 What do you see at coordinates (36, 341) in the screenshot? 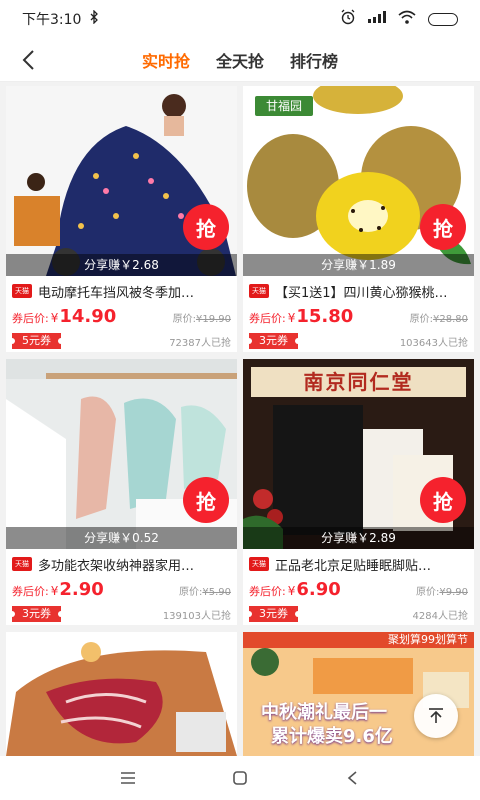
I see `coupon-badge: 5元券` at bounding box center [36, 341].